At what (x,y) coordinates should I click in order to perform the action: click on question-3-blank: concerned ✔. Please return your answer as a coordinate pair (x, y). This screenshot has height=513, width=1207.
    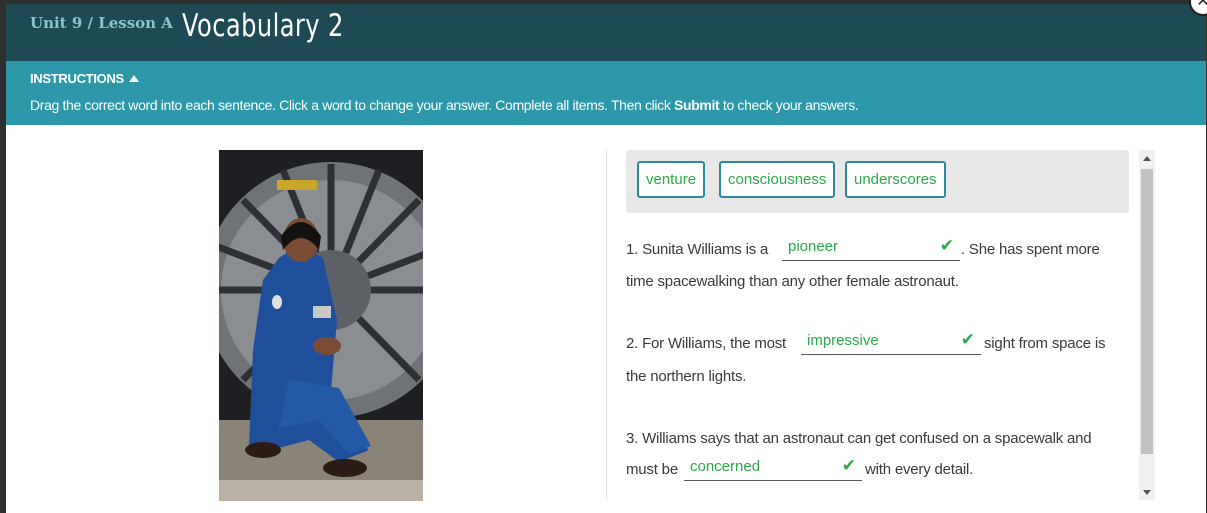
    Looking at the image, I should click on (773, 468).